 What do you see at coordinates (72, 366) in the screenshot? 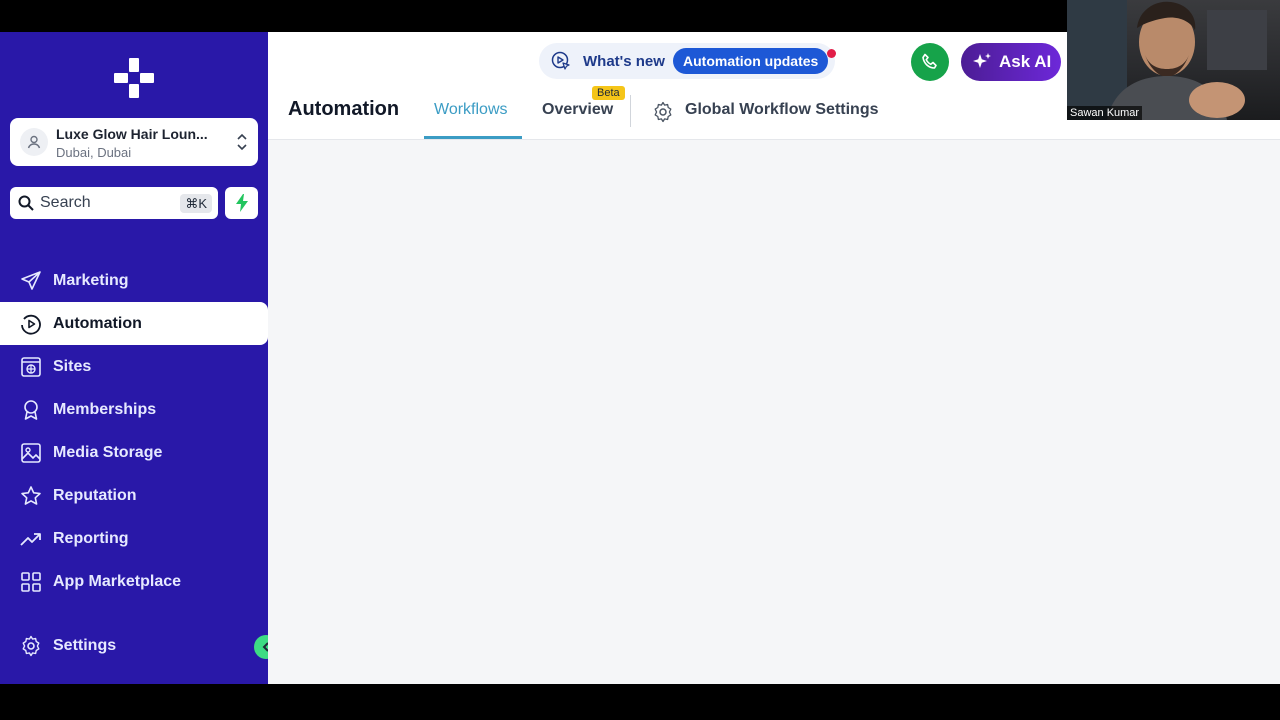
I see `sidebar-item-label: Sites` at bounding box center [72, 366].